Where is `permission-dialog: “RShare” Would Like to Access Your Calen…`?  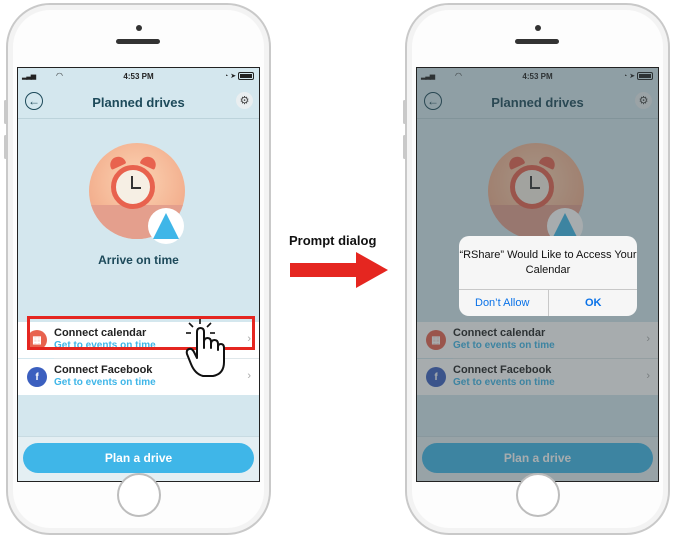
permission-dialog: “RShare” Would Like to Access Your Calen… is located at coordinates (548, 276).